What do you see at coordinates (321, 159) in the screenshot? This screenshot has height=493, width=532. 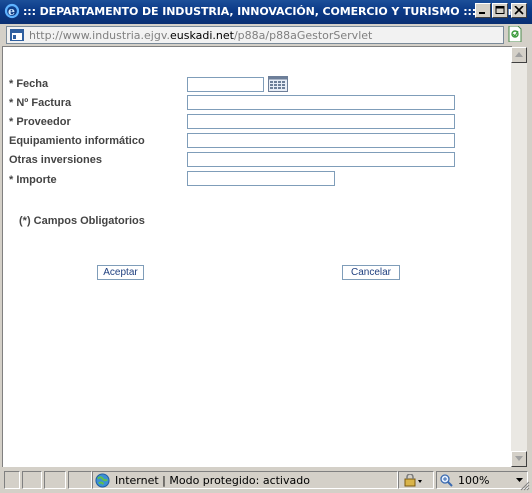 I see `otras-inversiones-input` at bounding box center [321, 159].